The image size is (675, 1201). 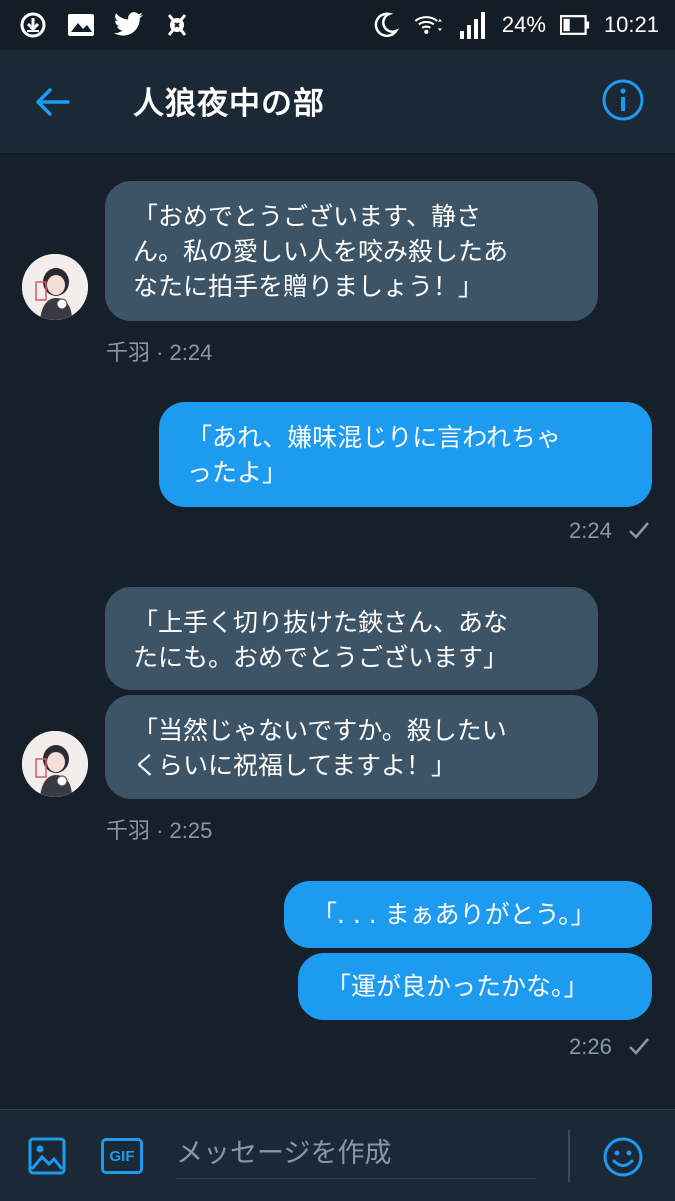 I want to click on system-status: 24% 10:21, so click(x=514, y=25).